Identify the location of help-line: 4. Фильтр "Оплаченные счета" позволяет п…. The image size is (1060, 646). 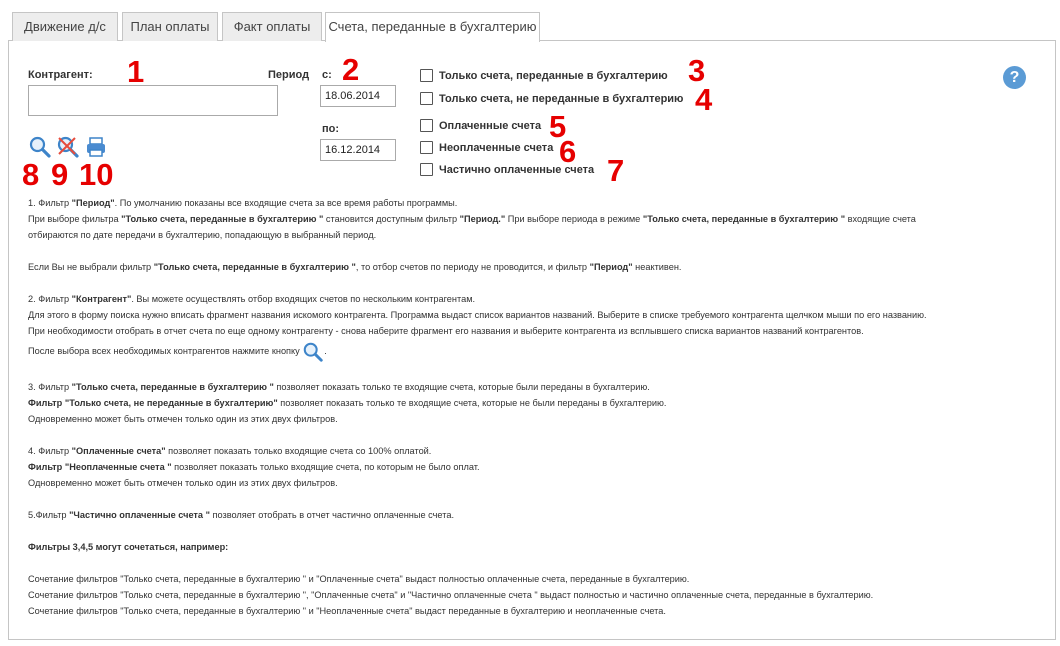
(230, 451).